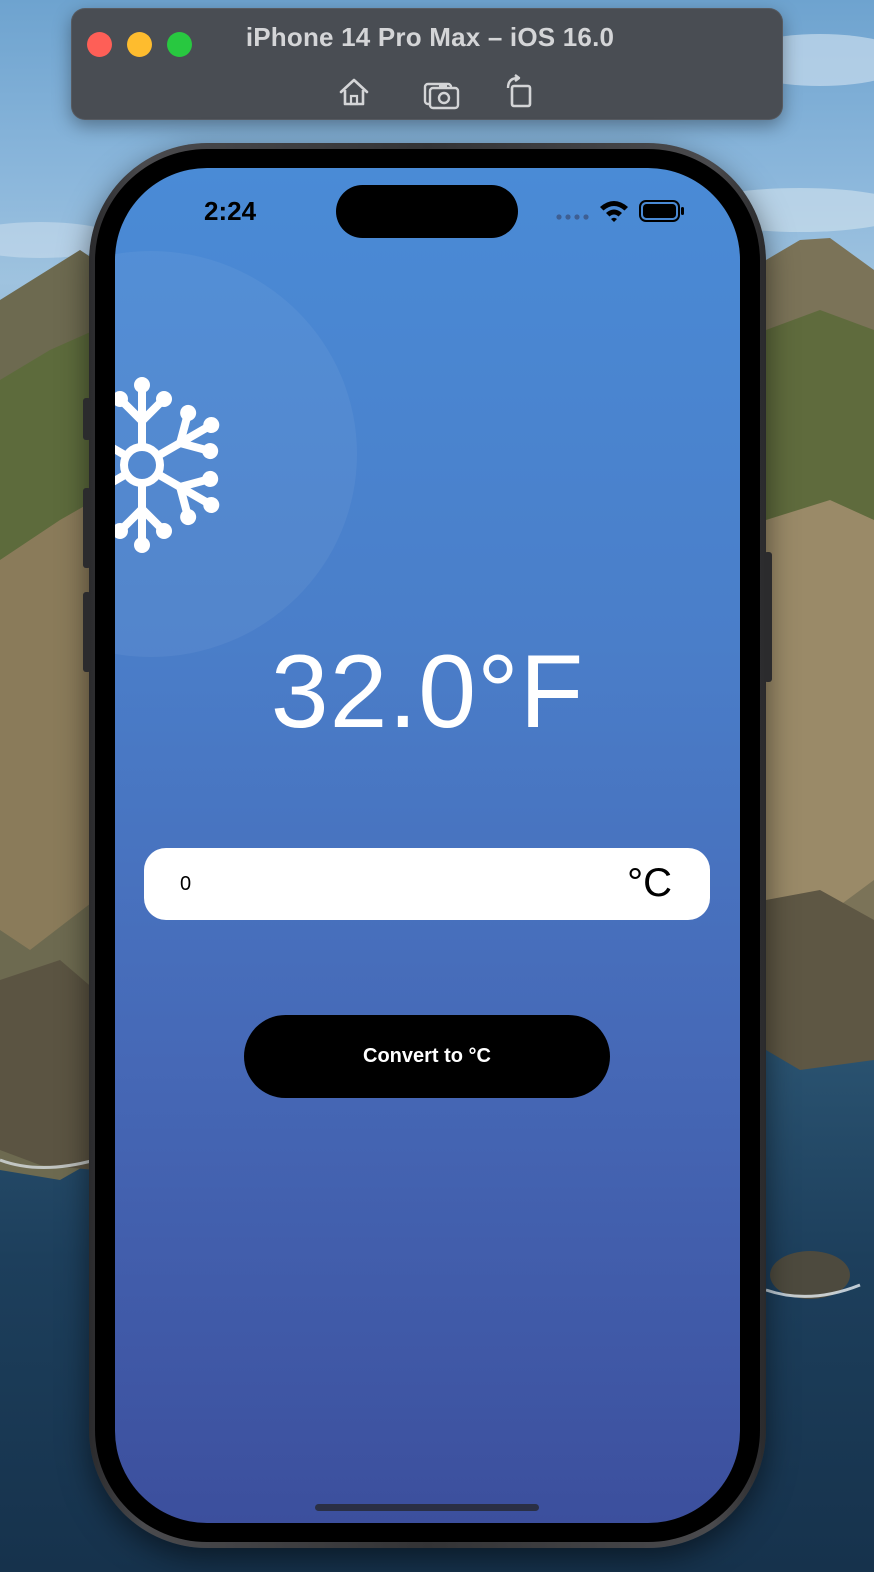 This screenshot has width=874, height=1572. Describe the element at coordinates (188, 470) in the screenshot. I see `snowflake-icon` at that location.